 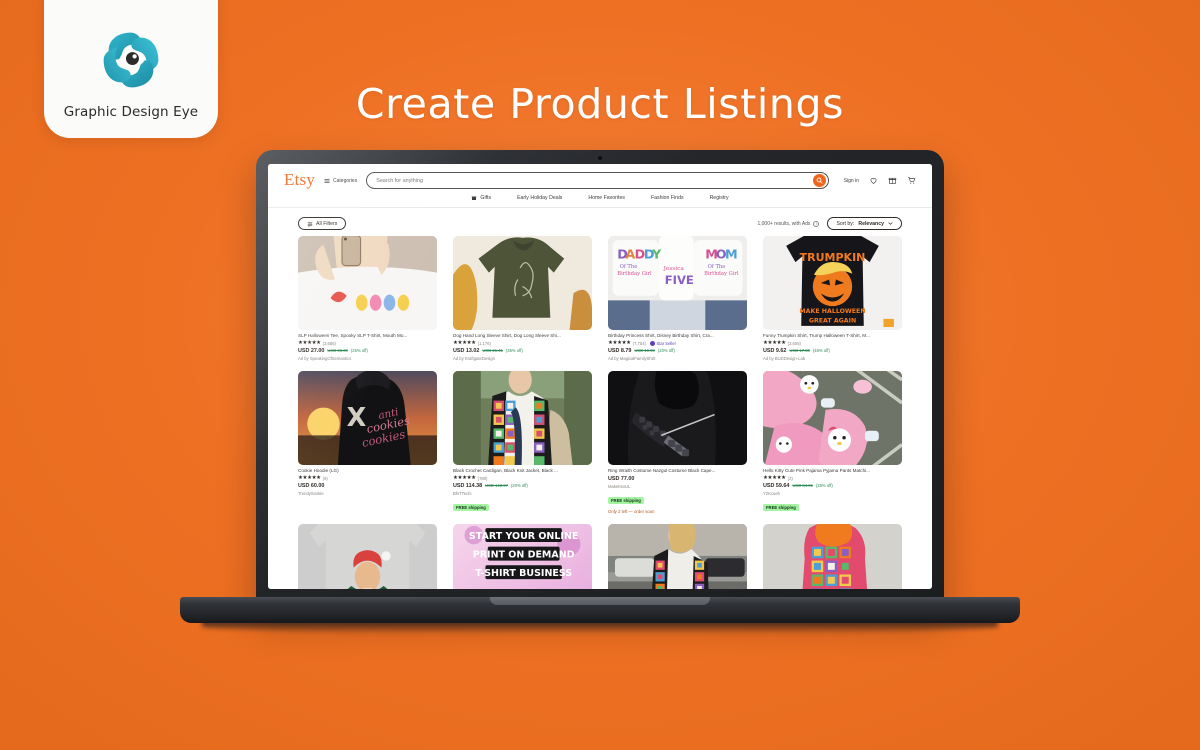 What do you see at coordinates (486, 198) in the screenshot?
I see `nav-label: Gifts` at bounding box center [486, 198].